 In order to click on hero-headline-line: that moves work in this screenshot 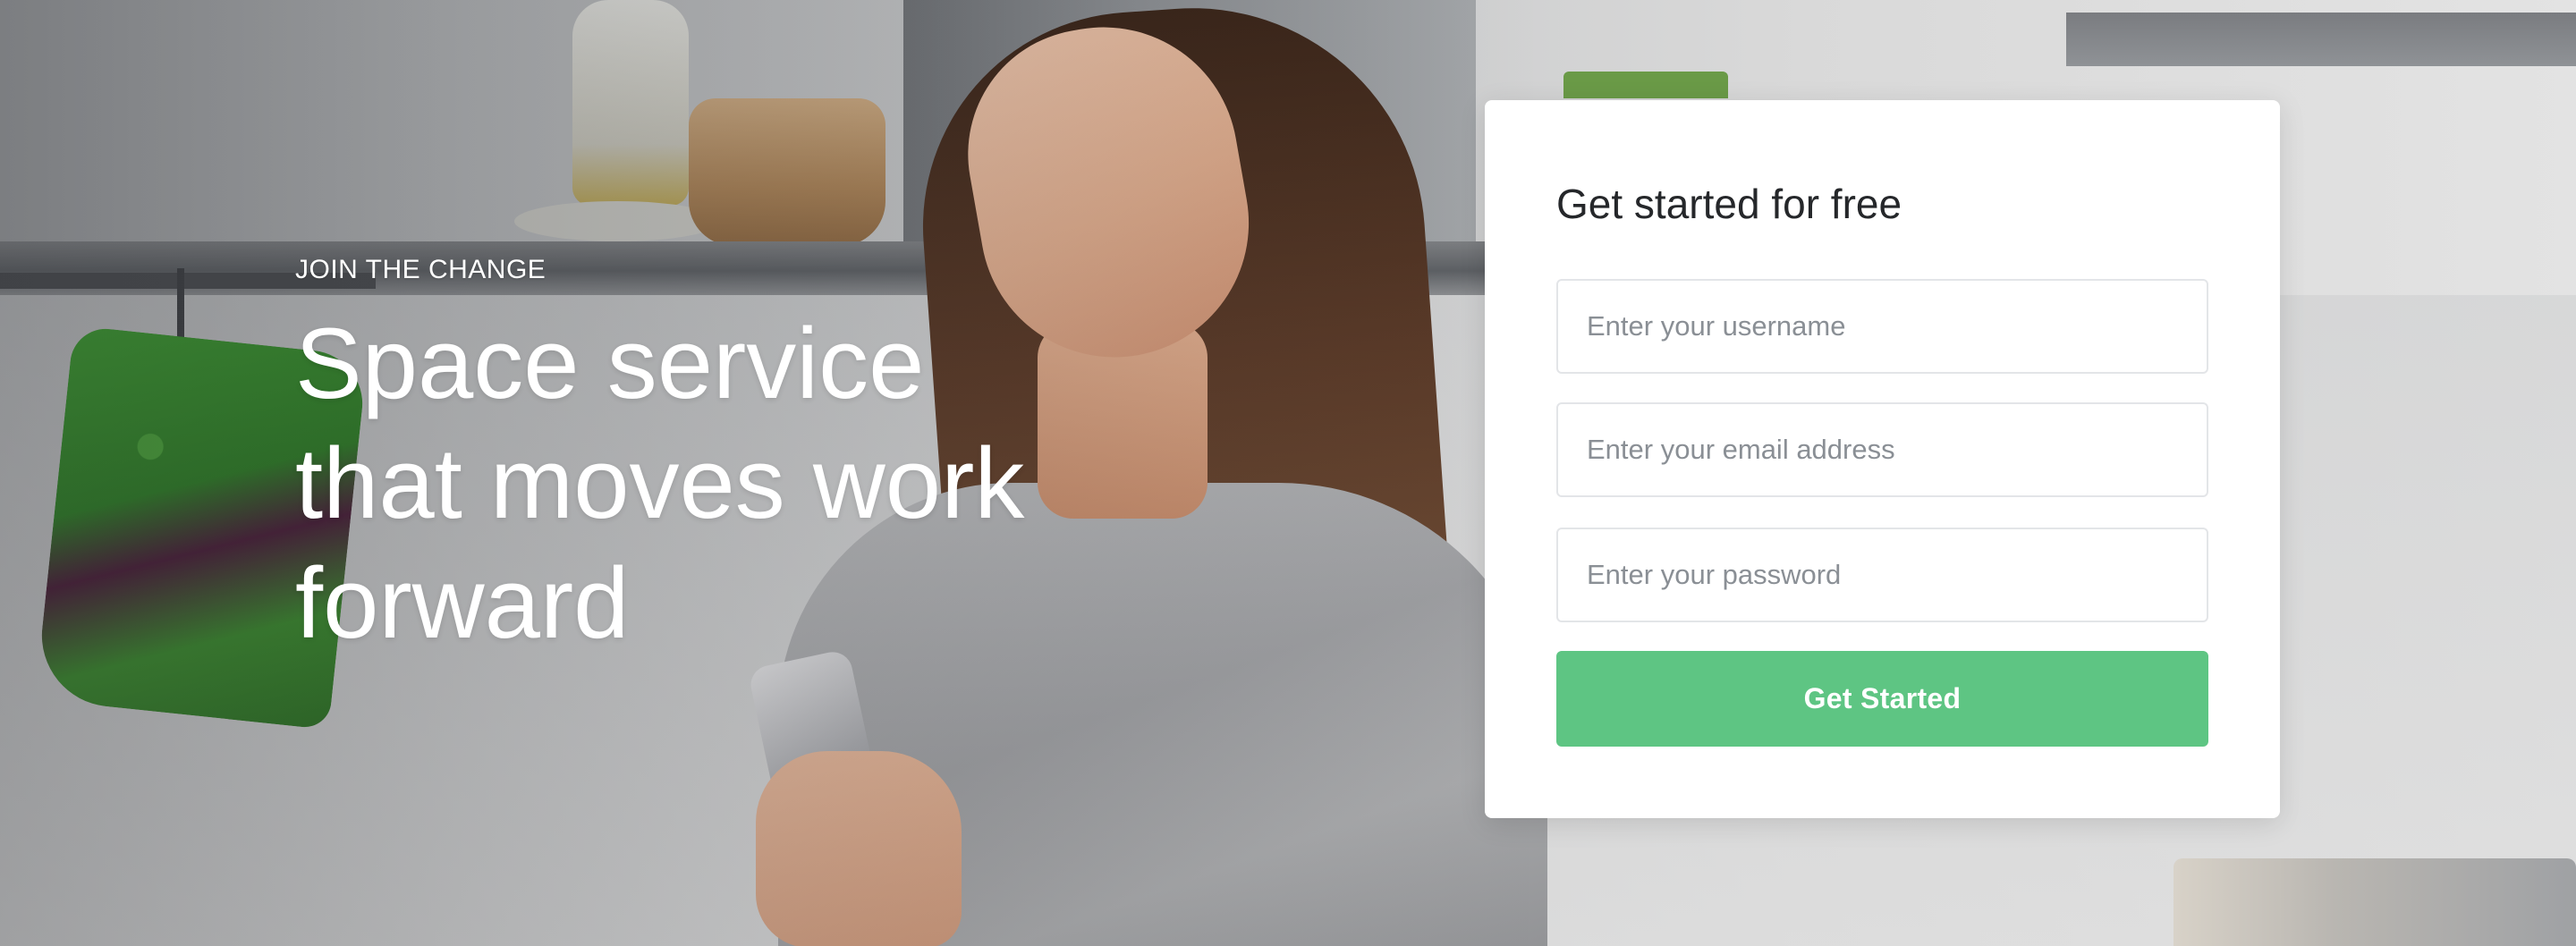, I will do `click(660, 483)`.